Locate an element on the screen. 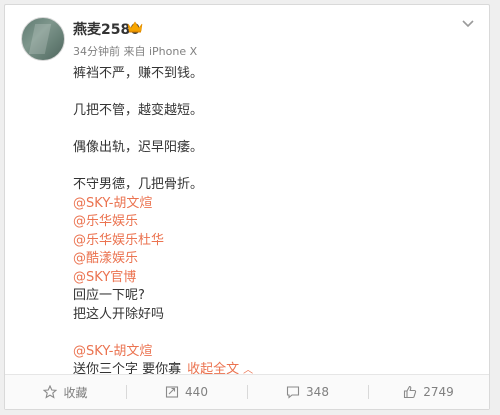  repost-count: 440 is located at coordinates (196, 392).